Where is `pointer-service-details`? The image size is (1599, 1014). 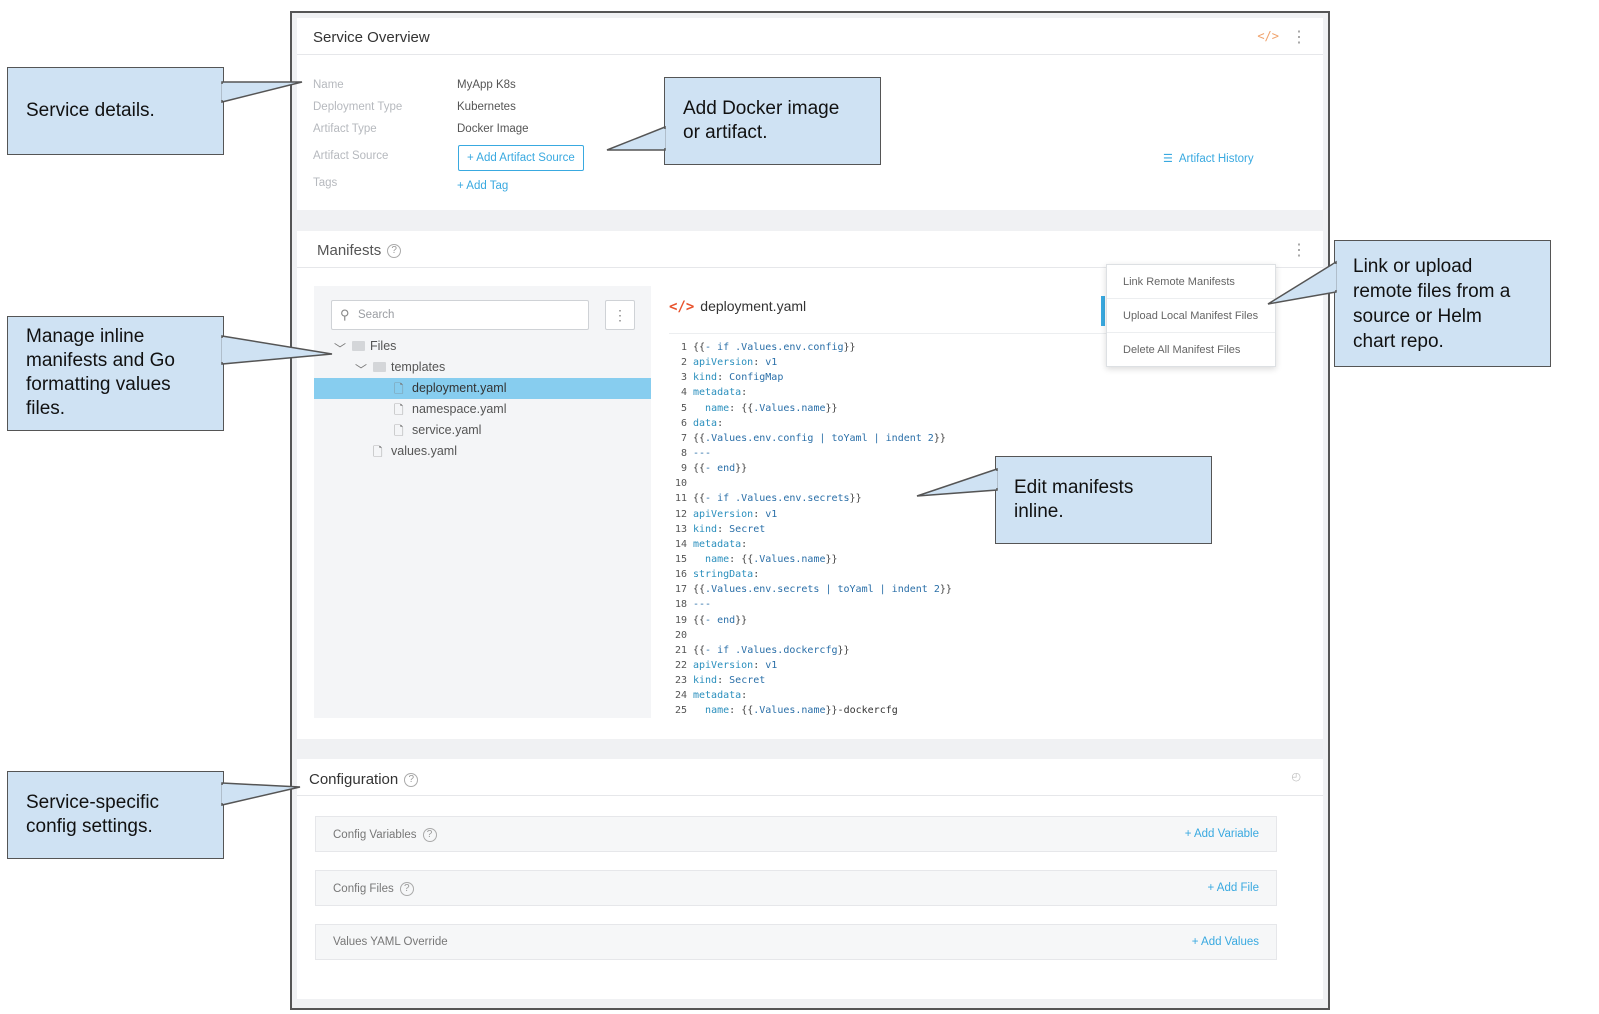
pointer-service-details is located at coordinates (262, 92).